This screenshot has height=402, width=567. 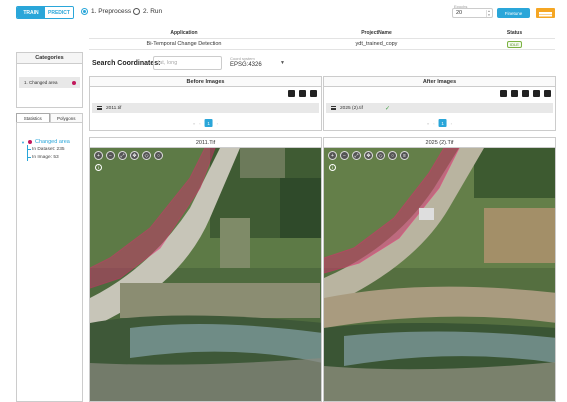 What do you see at coordinates (59, 12) in the screenshot?
I see `predict-mode-button: PREDICT` at bounding box center [59, 12].